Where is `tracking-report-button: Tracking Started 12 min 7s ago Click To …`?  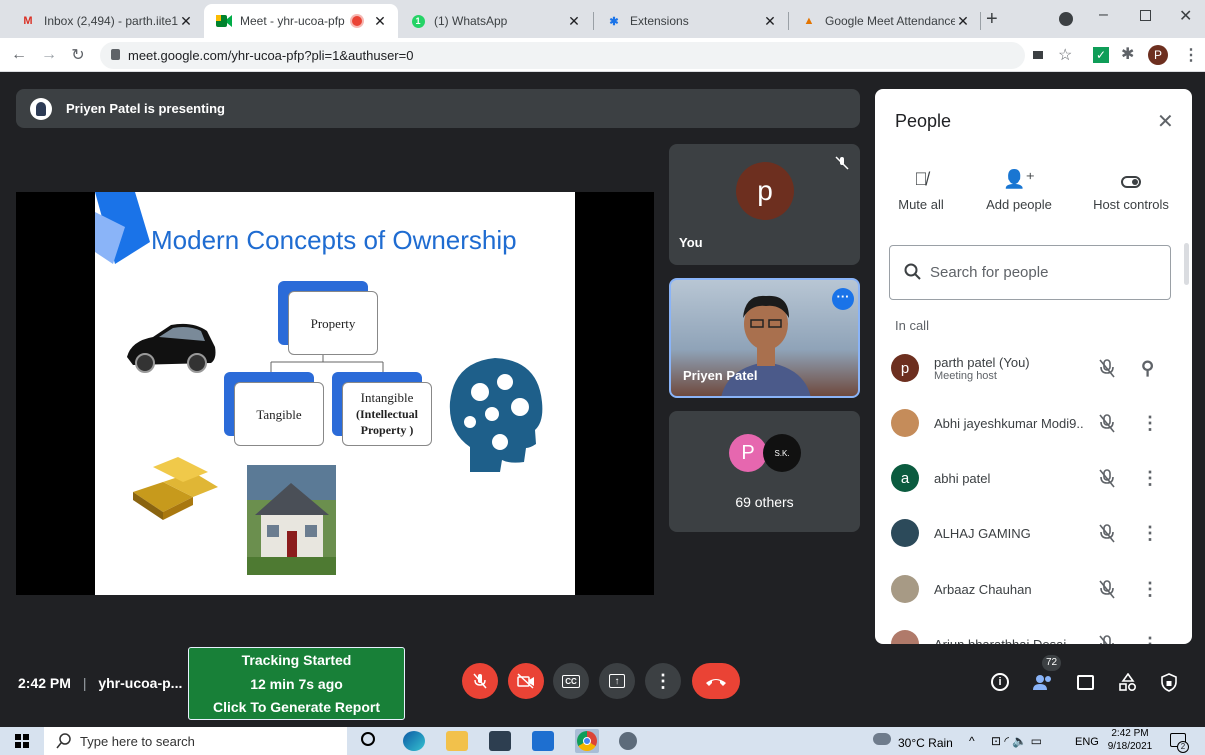 tracking-report-button: Tracking Started 12 min 7s ago Click To … is located at coordinates (296, 683).